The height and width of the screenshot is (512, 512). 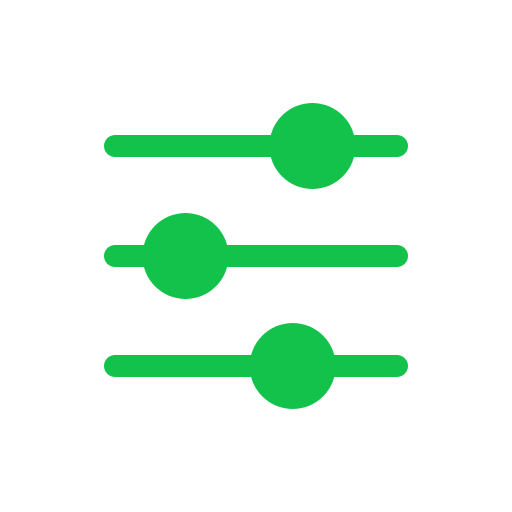 What do you see at coordinates (256, 146) in the screenshot?
I see `slider-top` at bounding box center [256, 146].